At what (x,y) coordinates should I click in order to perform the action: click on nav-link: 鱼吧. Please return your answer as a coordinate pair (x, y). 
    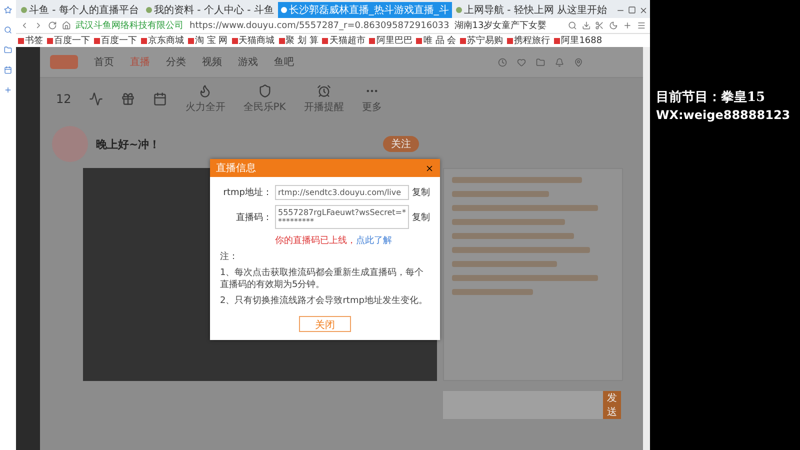
    Looking at the image, I should click on (284, 62).